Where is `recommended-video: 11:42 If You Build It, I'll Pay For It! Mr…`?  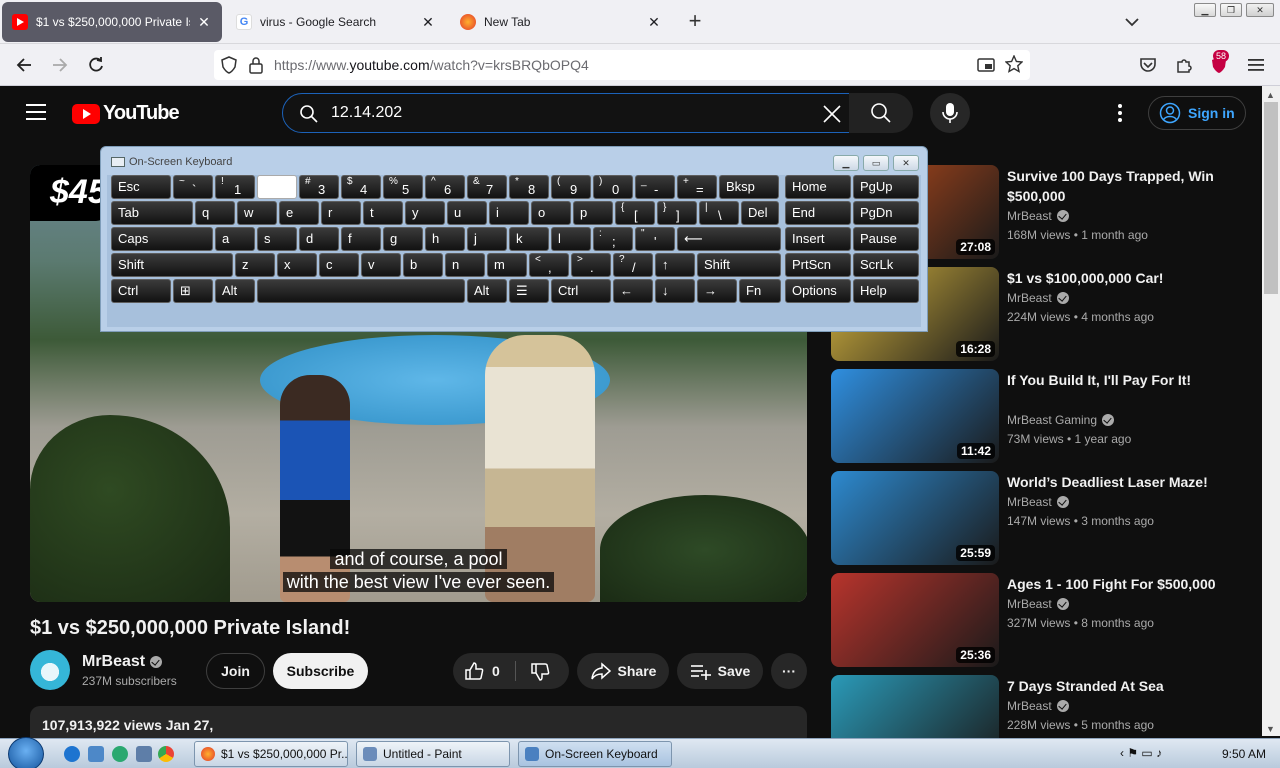 recommended-video: 11:42 If You Build It, I'll Pay For It! Mr… is located at coordinates (1046, 417).